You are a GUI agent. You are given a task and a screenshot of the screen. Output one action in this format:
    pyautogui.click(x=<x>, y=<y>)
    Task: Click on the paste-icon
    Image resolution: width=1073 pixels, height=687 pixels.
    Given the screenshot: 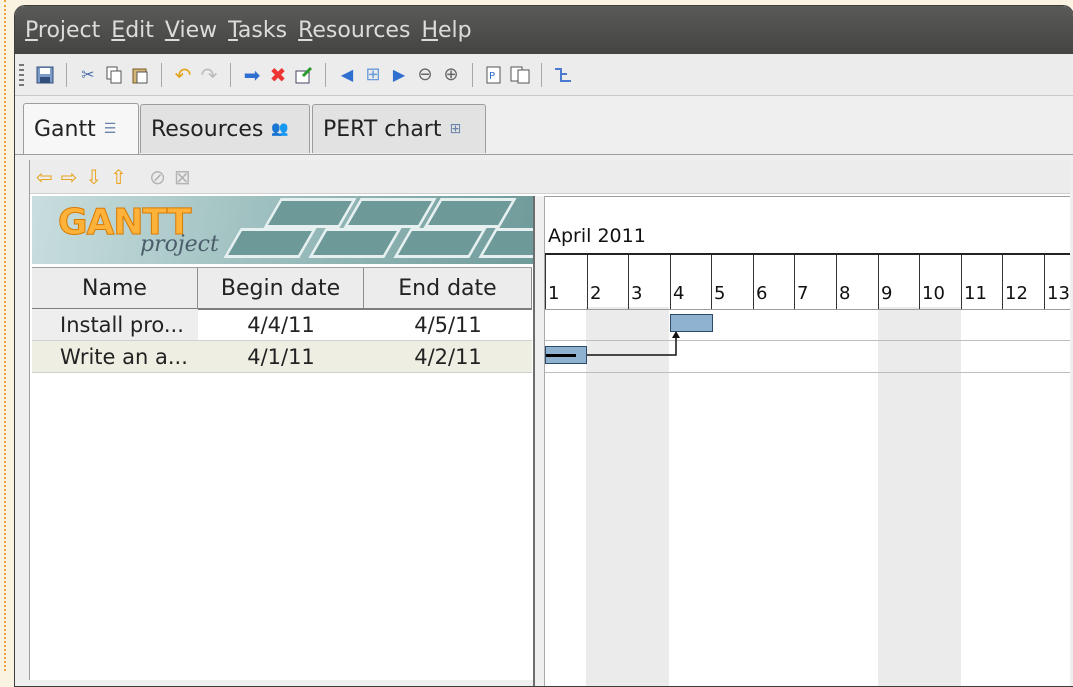 What is the action you would take?
    pyautogui.click(x=140, y=75)
    